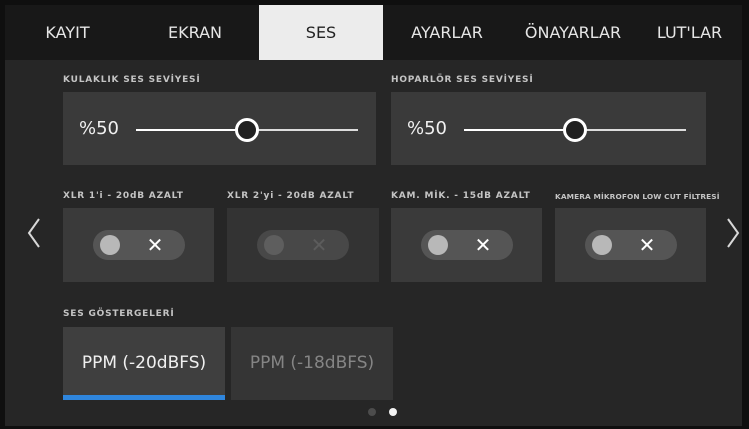  Describe the element at coordinates (191, 130) in the screenshot. I see `headphone-volume-fill` at that location.